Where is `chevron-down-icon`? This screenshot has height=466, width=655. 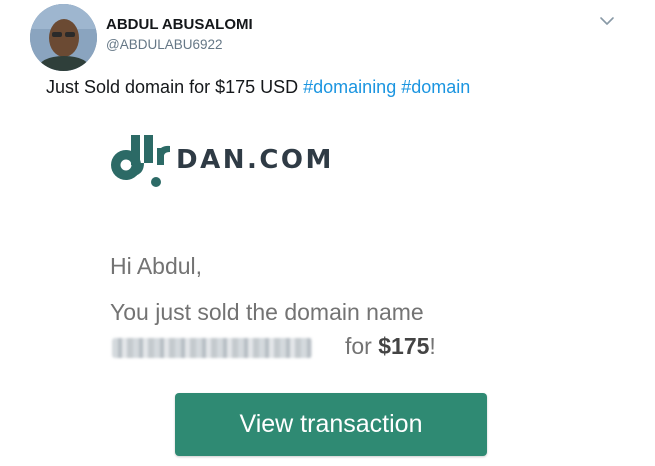
chevron-down-icon is located at coordinates (607, 21).